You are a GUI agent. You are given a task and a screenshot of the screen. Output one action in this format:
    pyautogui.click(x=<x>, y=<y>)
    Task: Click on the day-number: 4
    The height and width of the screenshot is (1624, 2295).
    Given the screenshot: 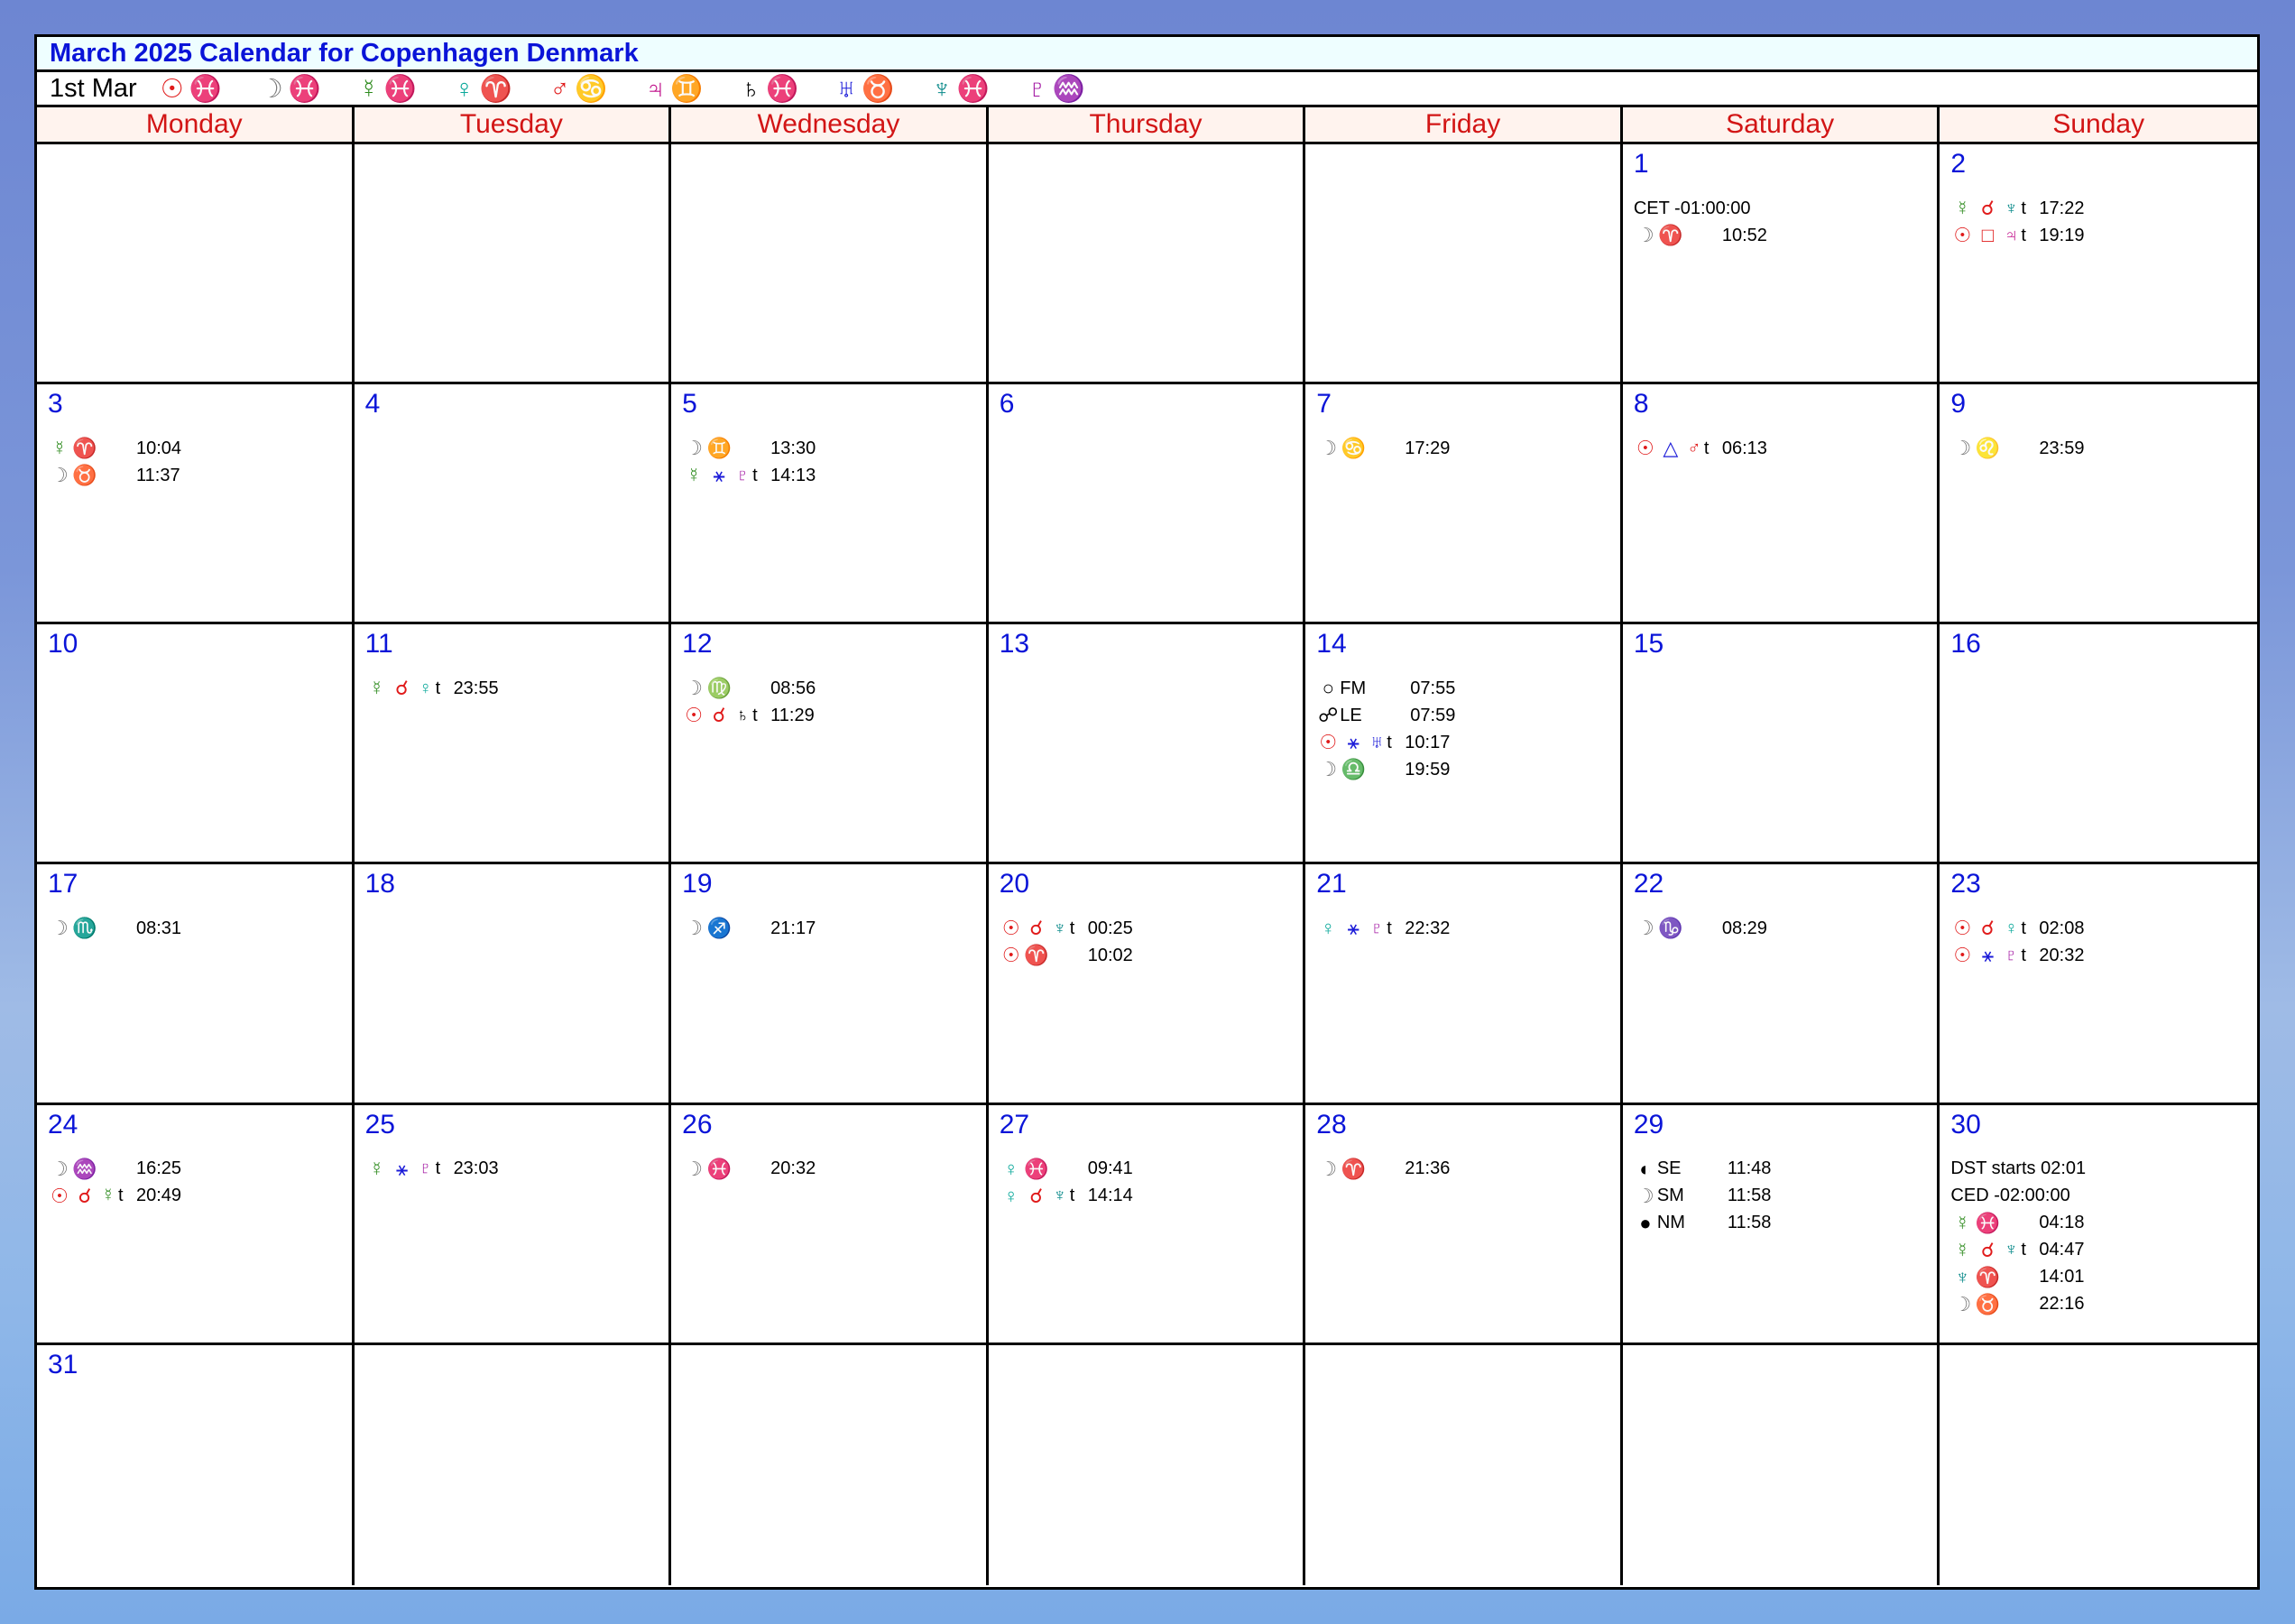 What is the action you would take?
    pyautogui.click(x=373, y=405)
    